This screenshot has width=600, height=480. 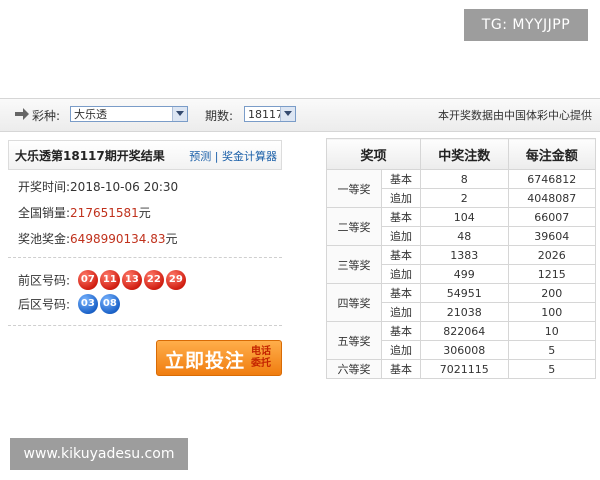 I want to click on winner-count: 8, so click(x=464, y=179).